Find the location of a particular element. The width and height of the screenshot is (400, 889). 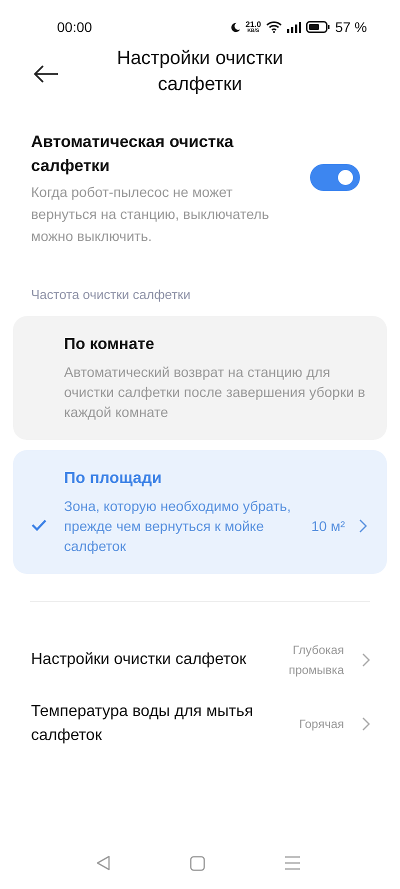

back-arrow-icon is located at coordinates (46, 74).